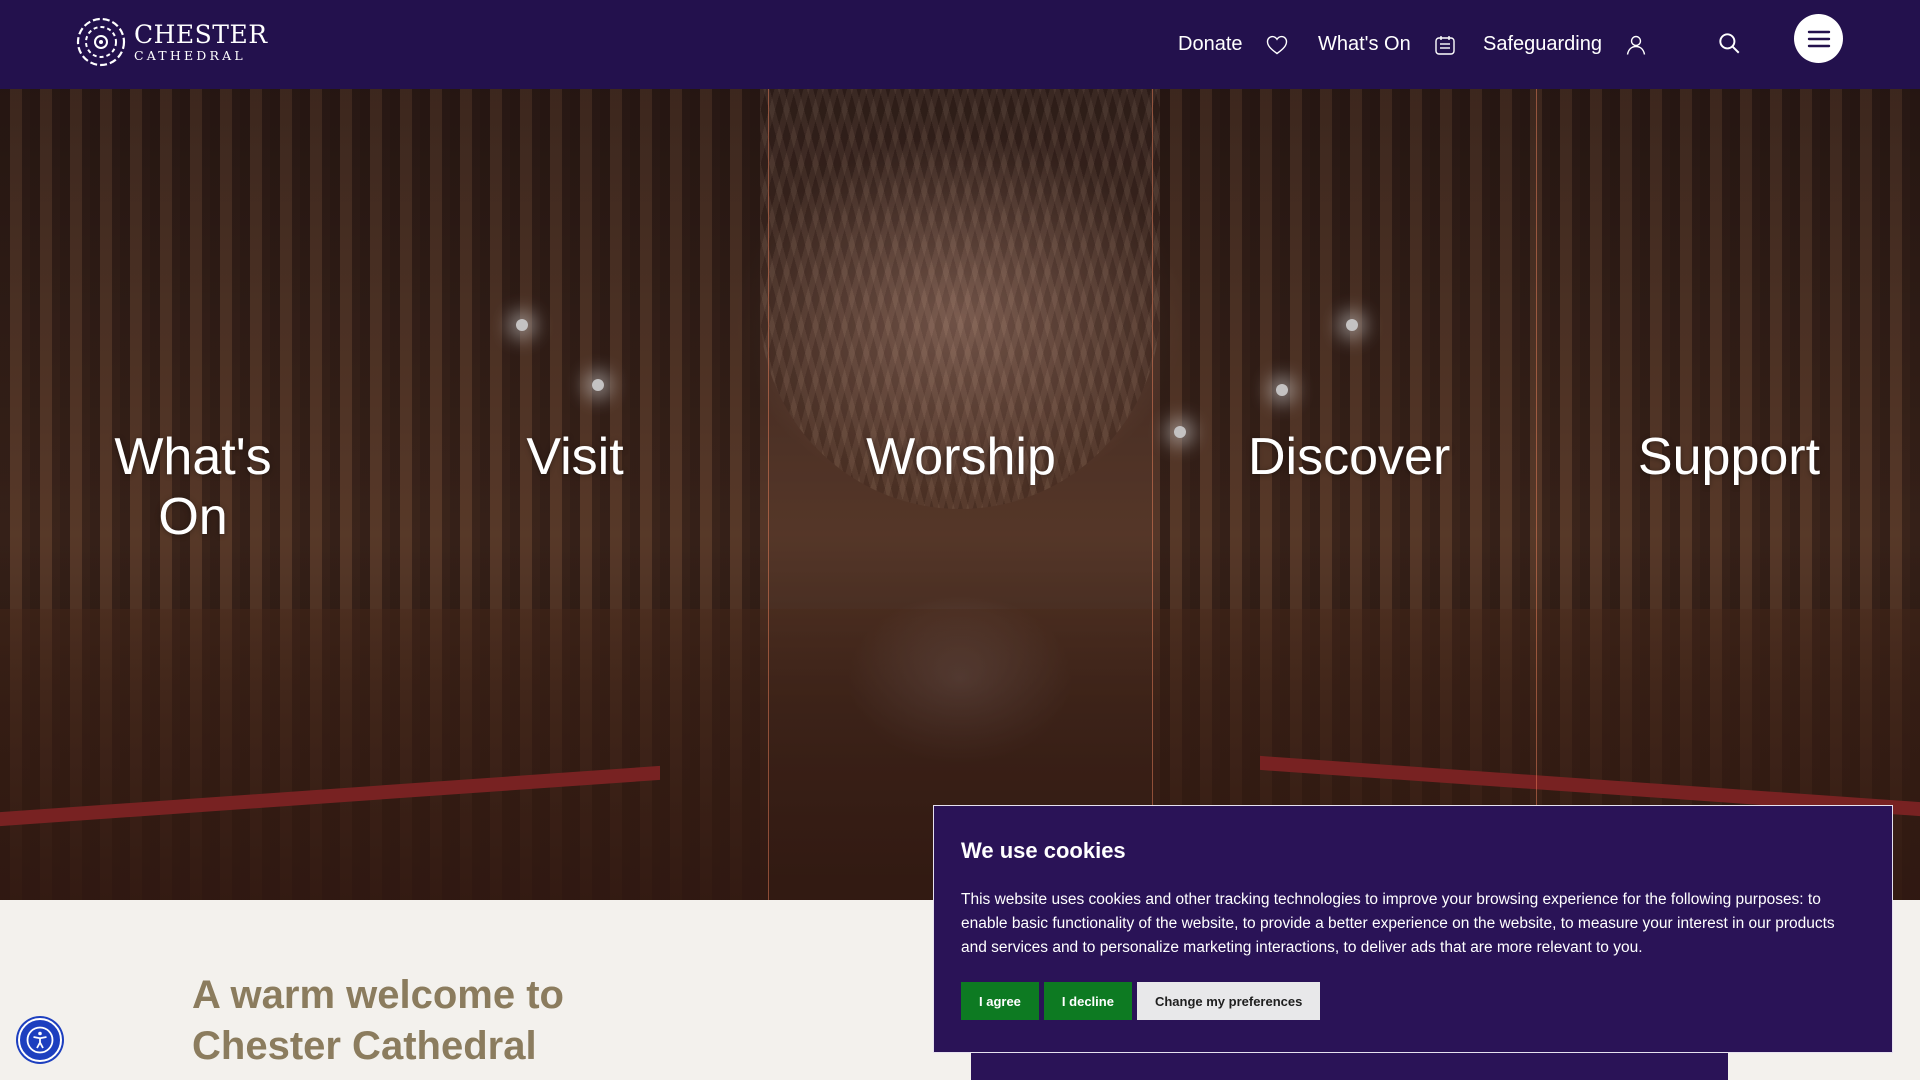 The height and width of the screenshot is (1080, 1920). I want to click on accessibility-button, so click(40, 1040).